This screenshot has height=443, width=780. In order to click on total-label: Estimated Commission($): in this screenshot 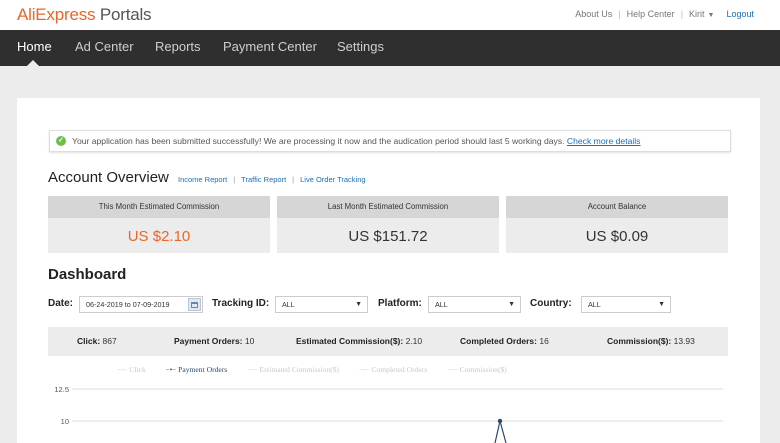, I will do `click(350, 341)`.